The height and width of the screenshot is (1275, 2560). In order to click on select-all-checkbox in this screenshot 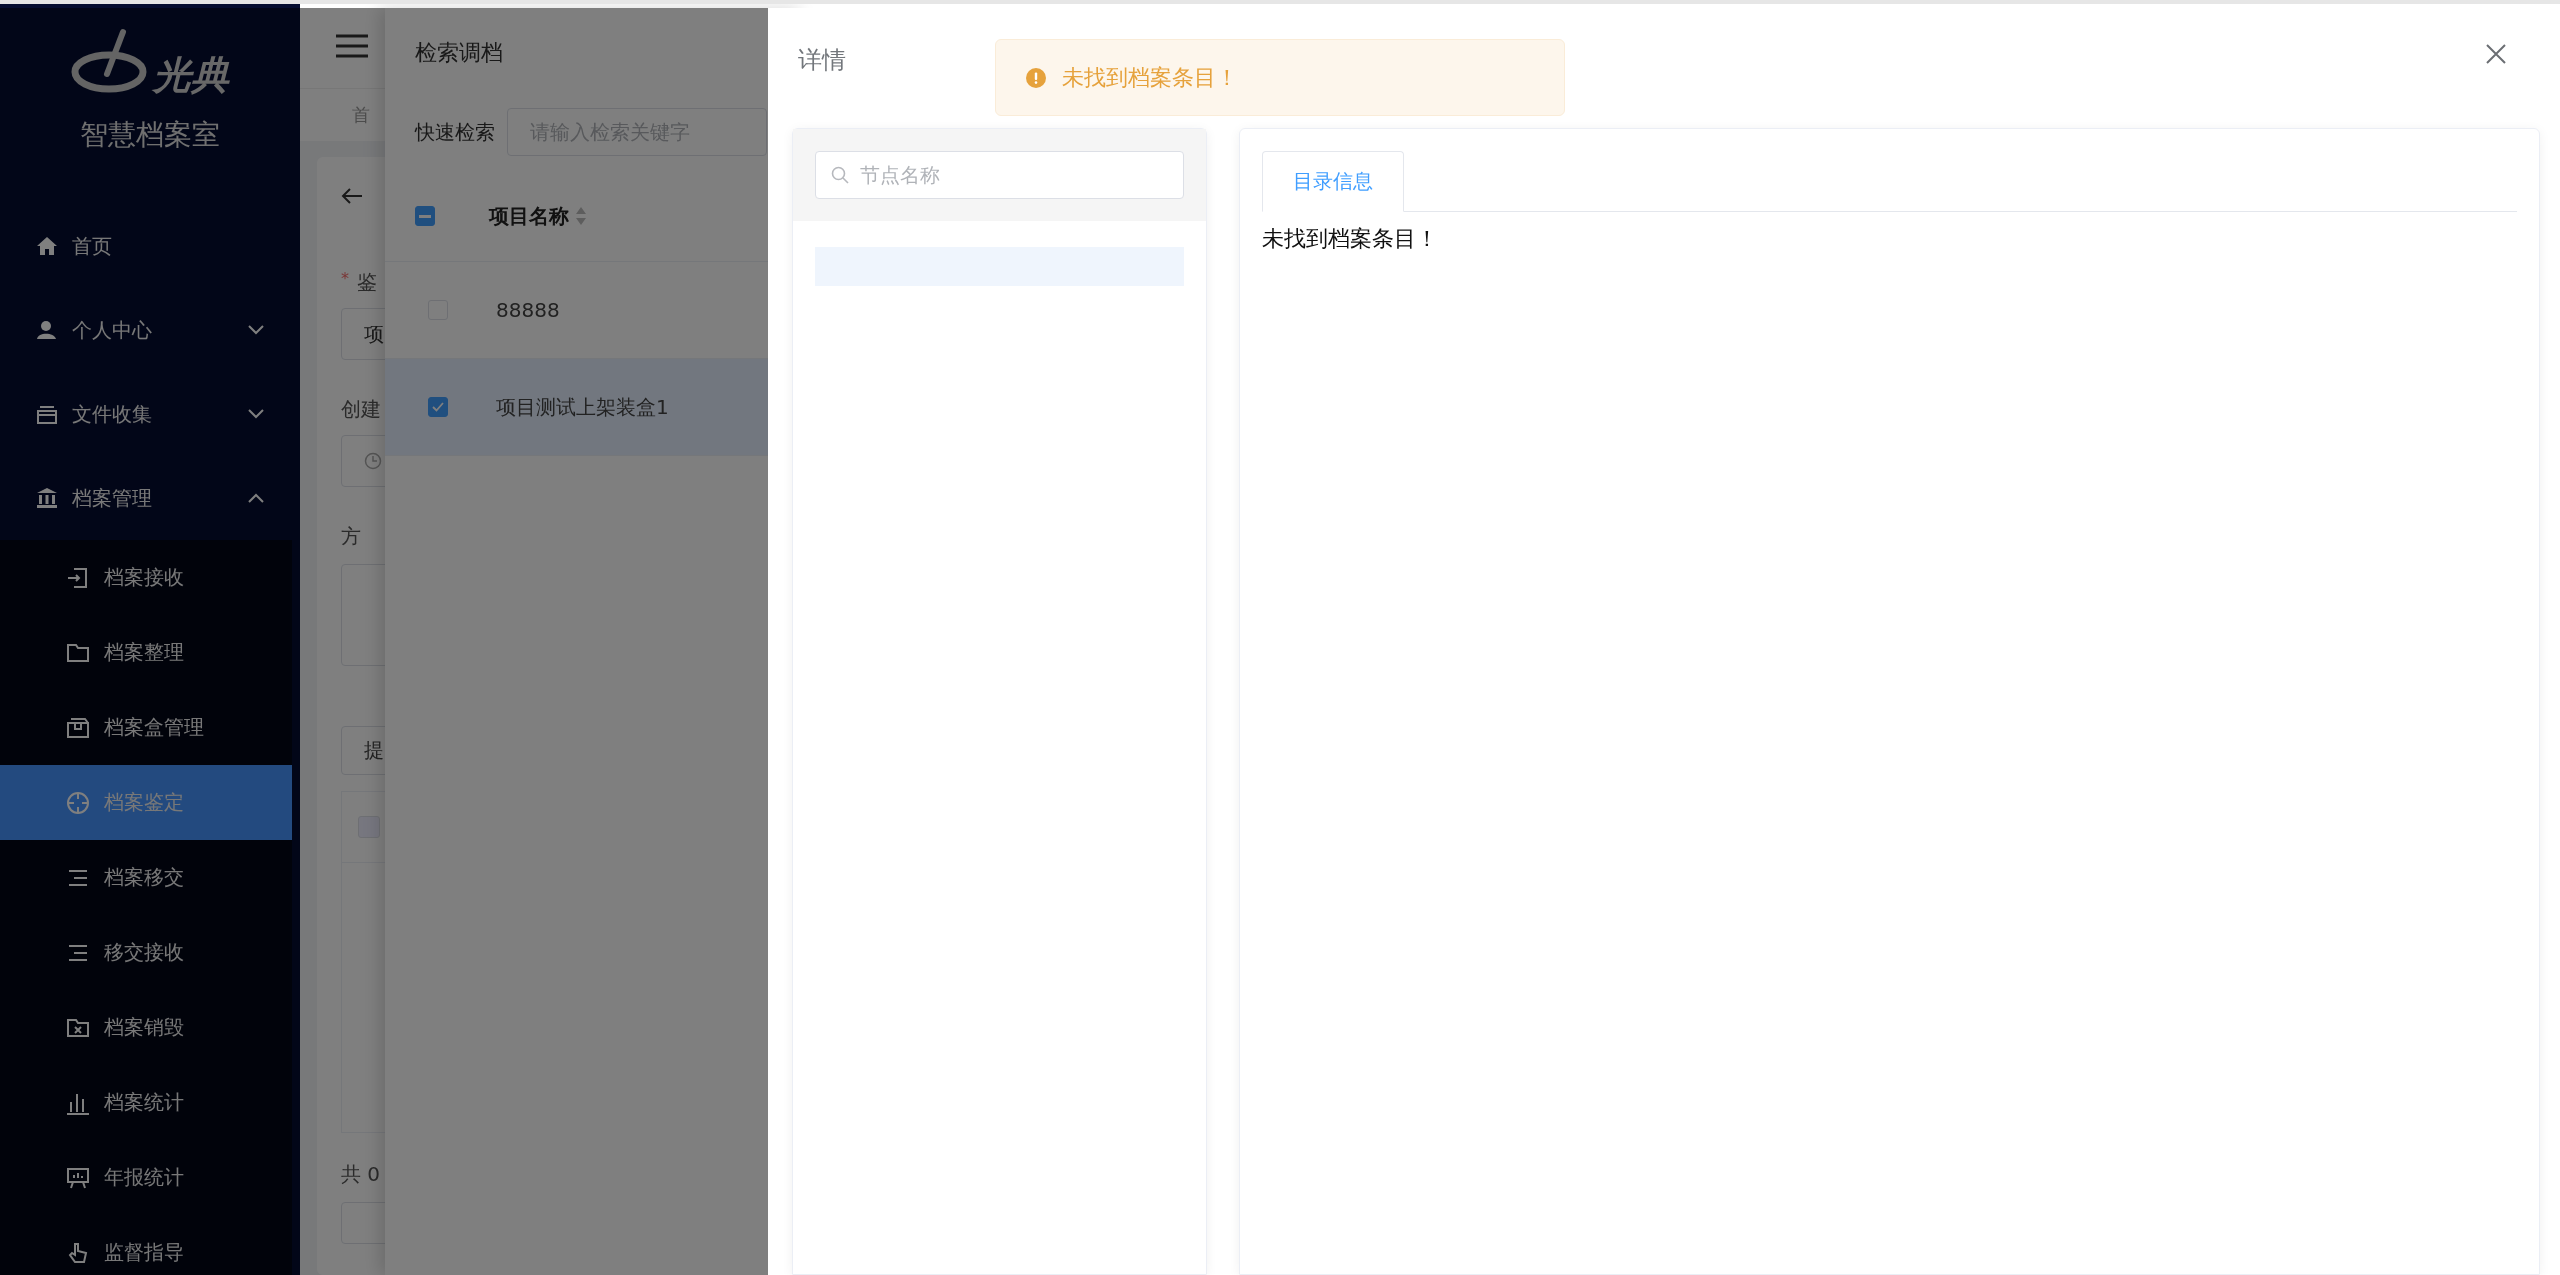, I will do `click(425, 216)`.